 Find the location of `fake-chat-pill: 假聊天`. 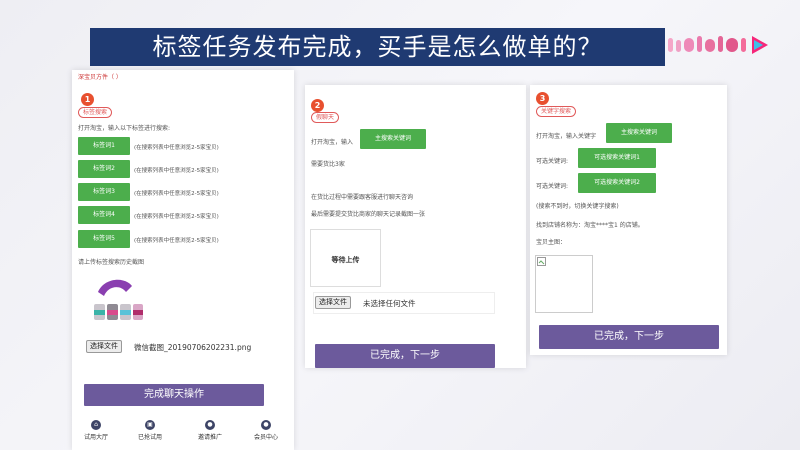

fake-chat-pill: 假聊天 is located at coordinates (325, 117).